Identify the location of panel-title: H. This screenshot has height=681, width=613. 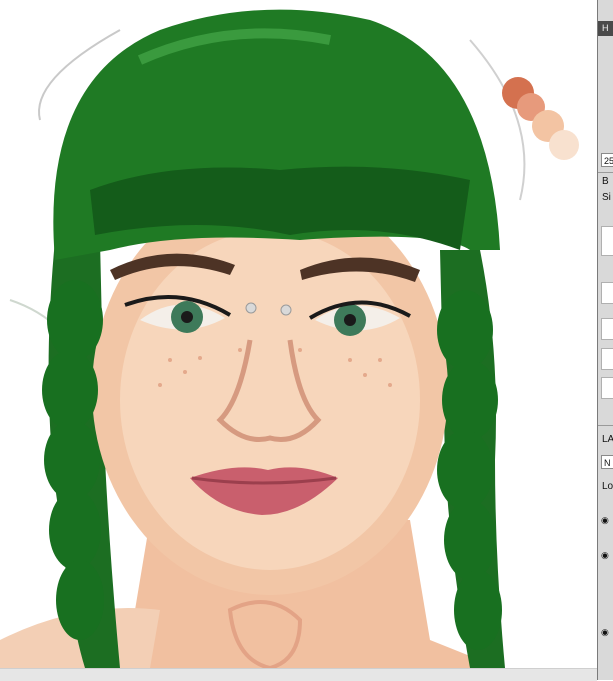
(605, 28).